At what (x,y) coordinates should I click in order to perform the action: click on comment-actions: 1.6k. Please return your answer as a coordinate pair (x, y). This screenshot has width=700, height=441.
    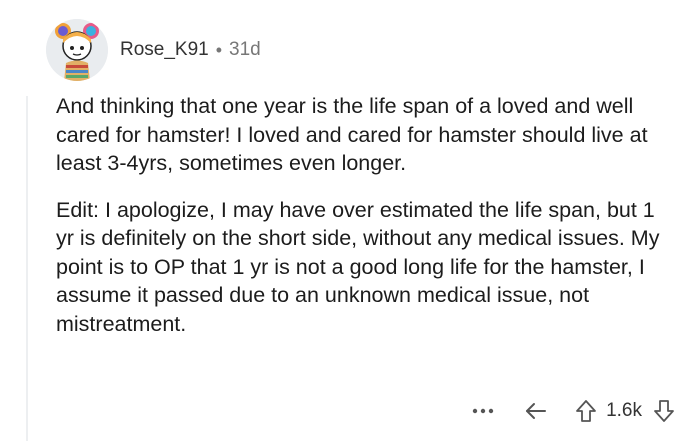
    Looking at the image, I should click on (573, 411).